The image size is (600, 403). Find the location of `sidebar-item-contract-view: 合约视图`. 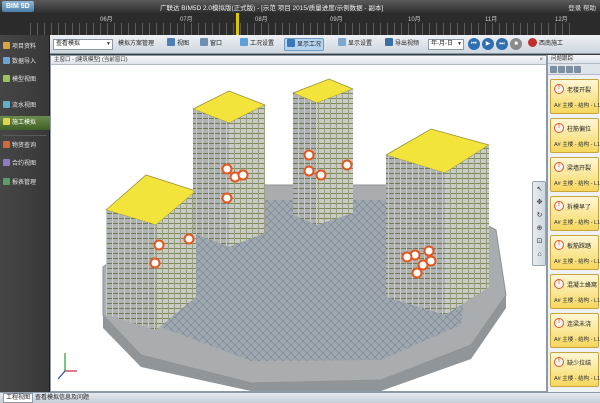

sidebar-item-contract-view: 合约视图 is located at coordinates (25, 164).